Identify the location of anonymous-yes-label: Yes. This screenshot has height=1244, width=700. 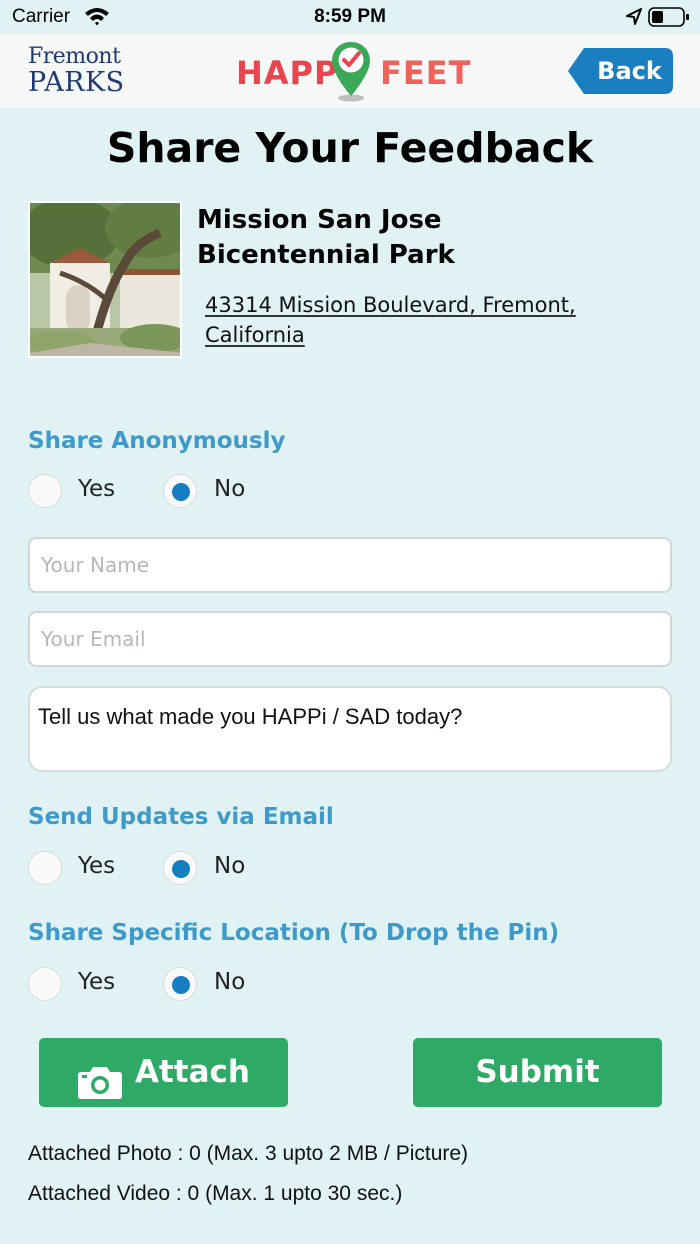
(97, 489).